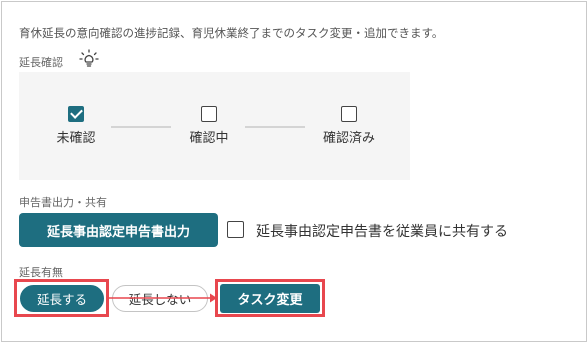 The image size is (588, 343). I want to click on step-confirmed-checkbox, so click(349, 114).